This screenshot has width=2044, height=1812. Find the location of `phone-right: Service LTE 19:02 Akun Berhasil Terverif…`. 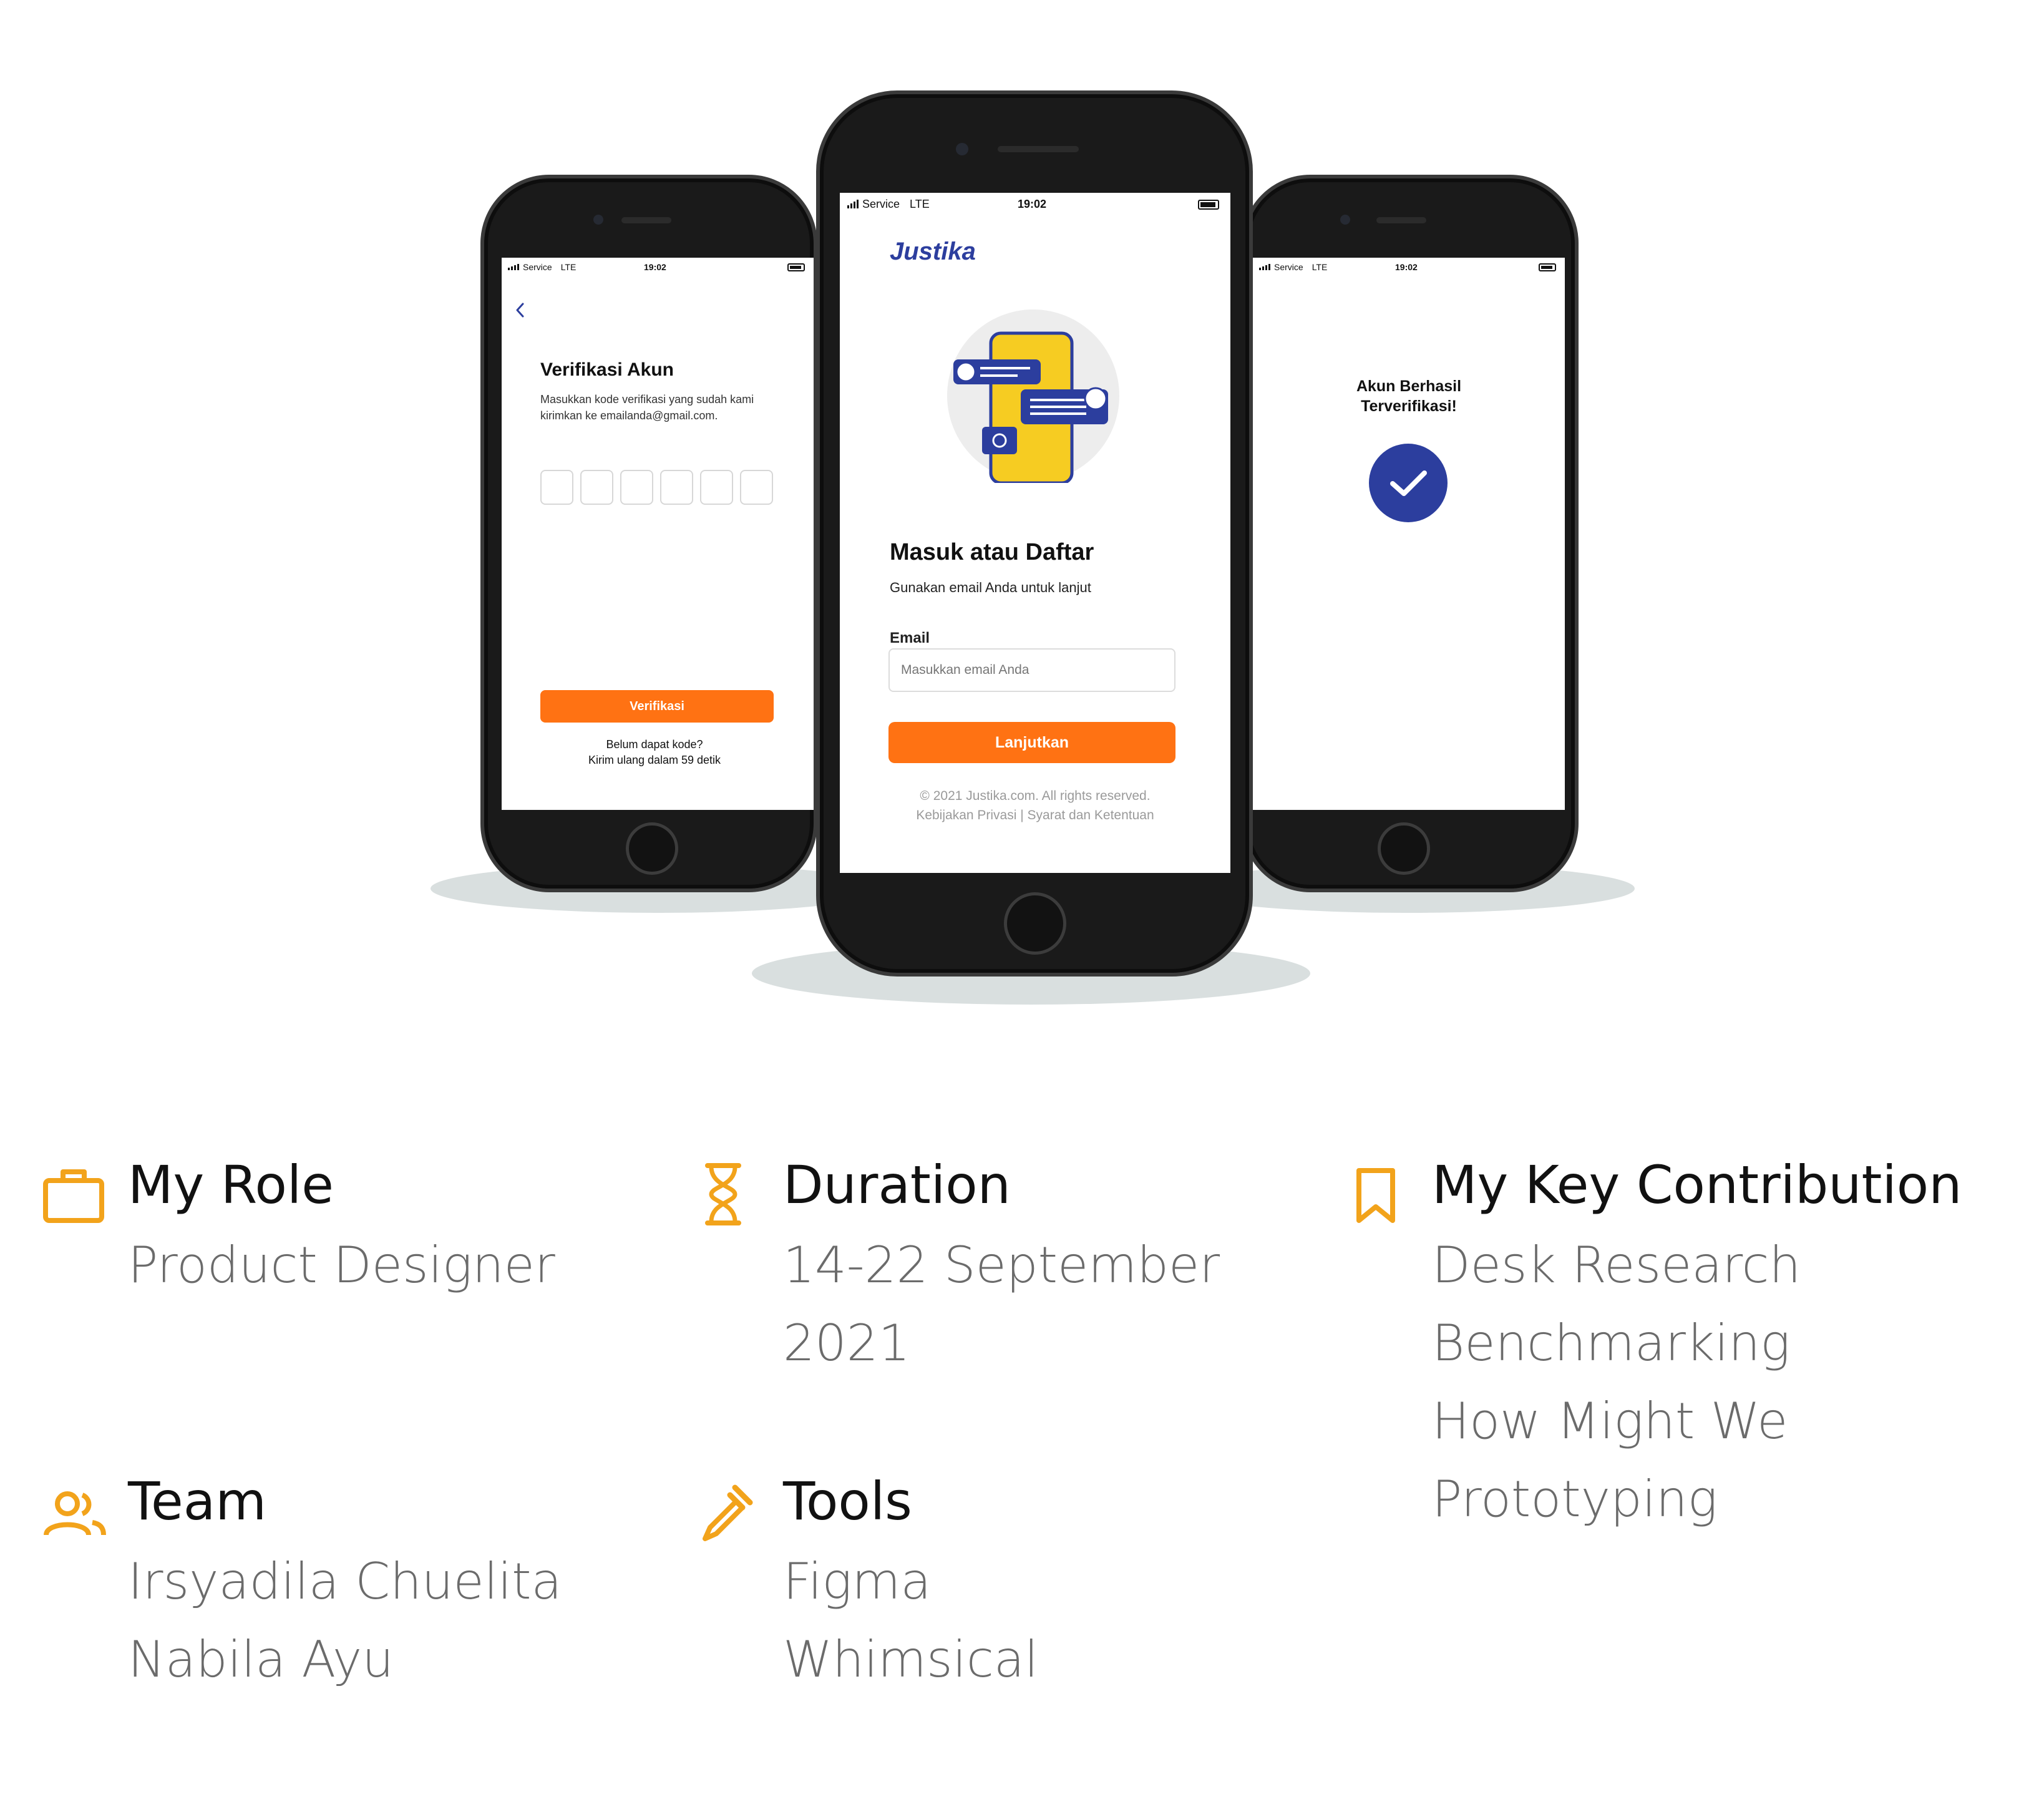

phone-right: Service LTE 19:02 Akun Berhasil Terverif… is located at coordinates (1410, 533).